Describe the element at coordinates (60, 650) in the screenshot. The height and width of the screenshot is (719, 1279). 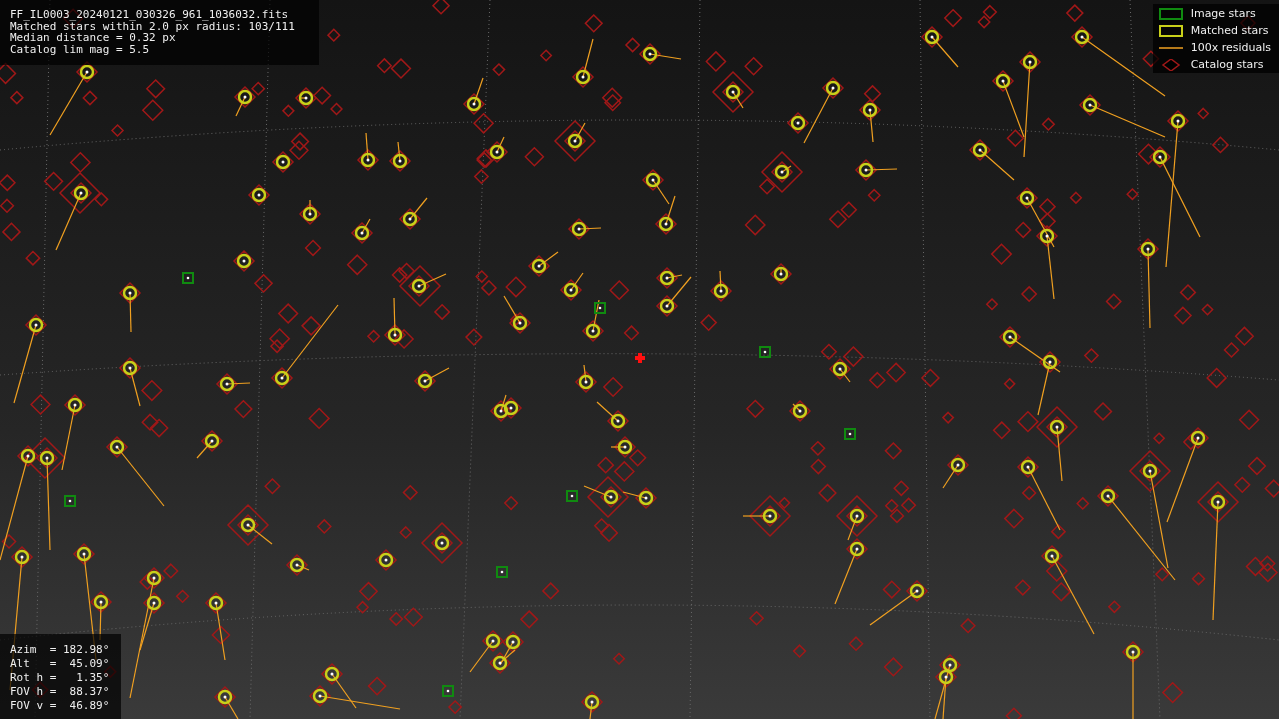
I see `pointing-line: Azim = 182.98°` at that location.